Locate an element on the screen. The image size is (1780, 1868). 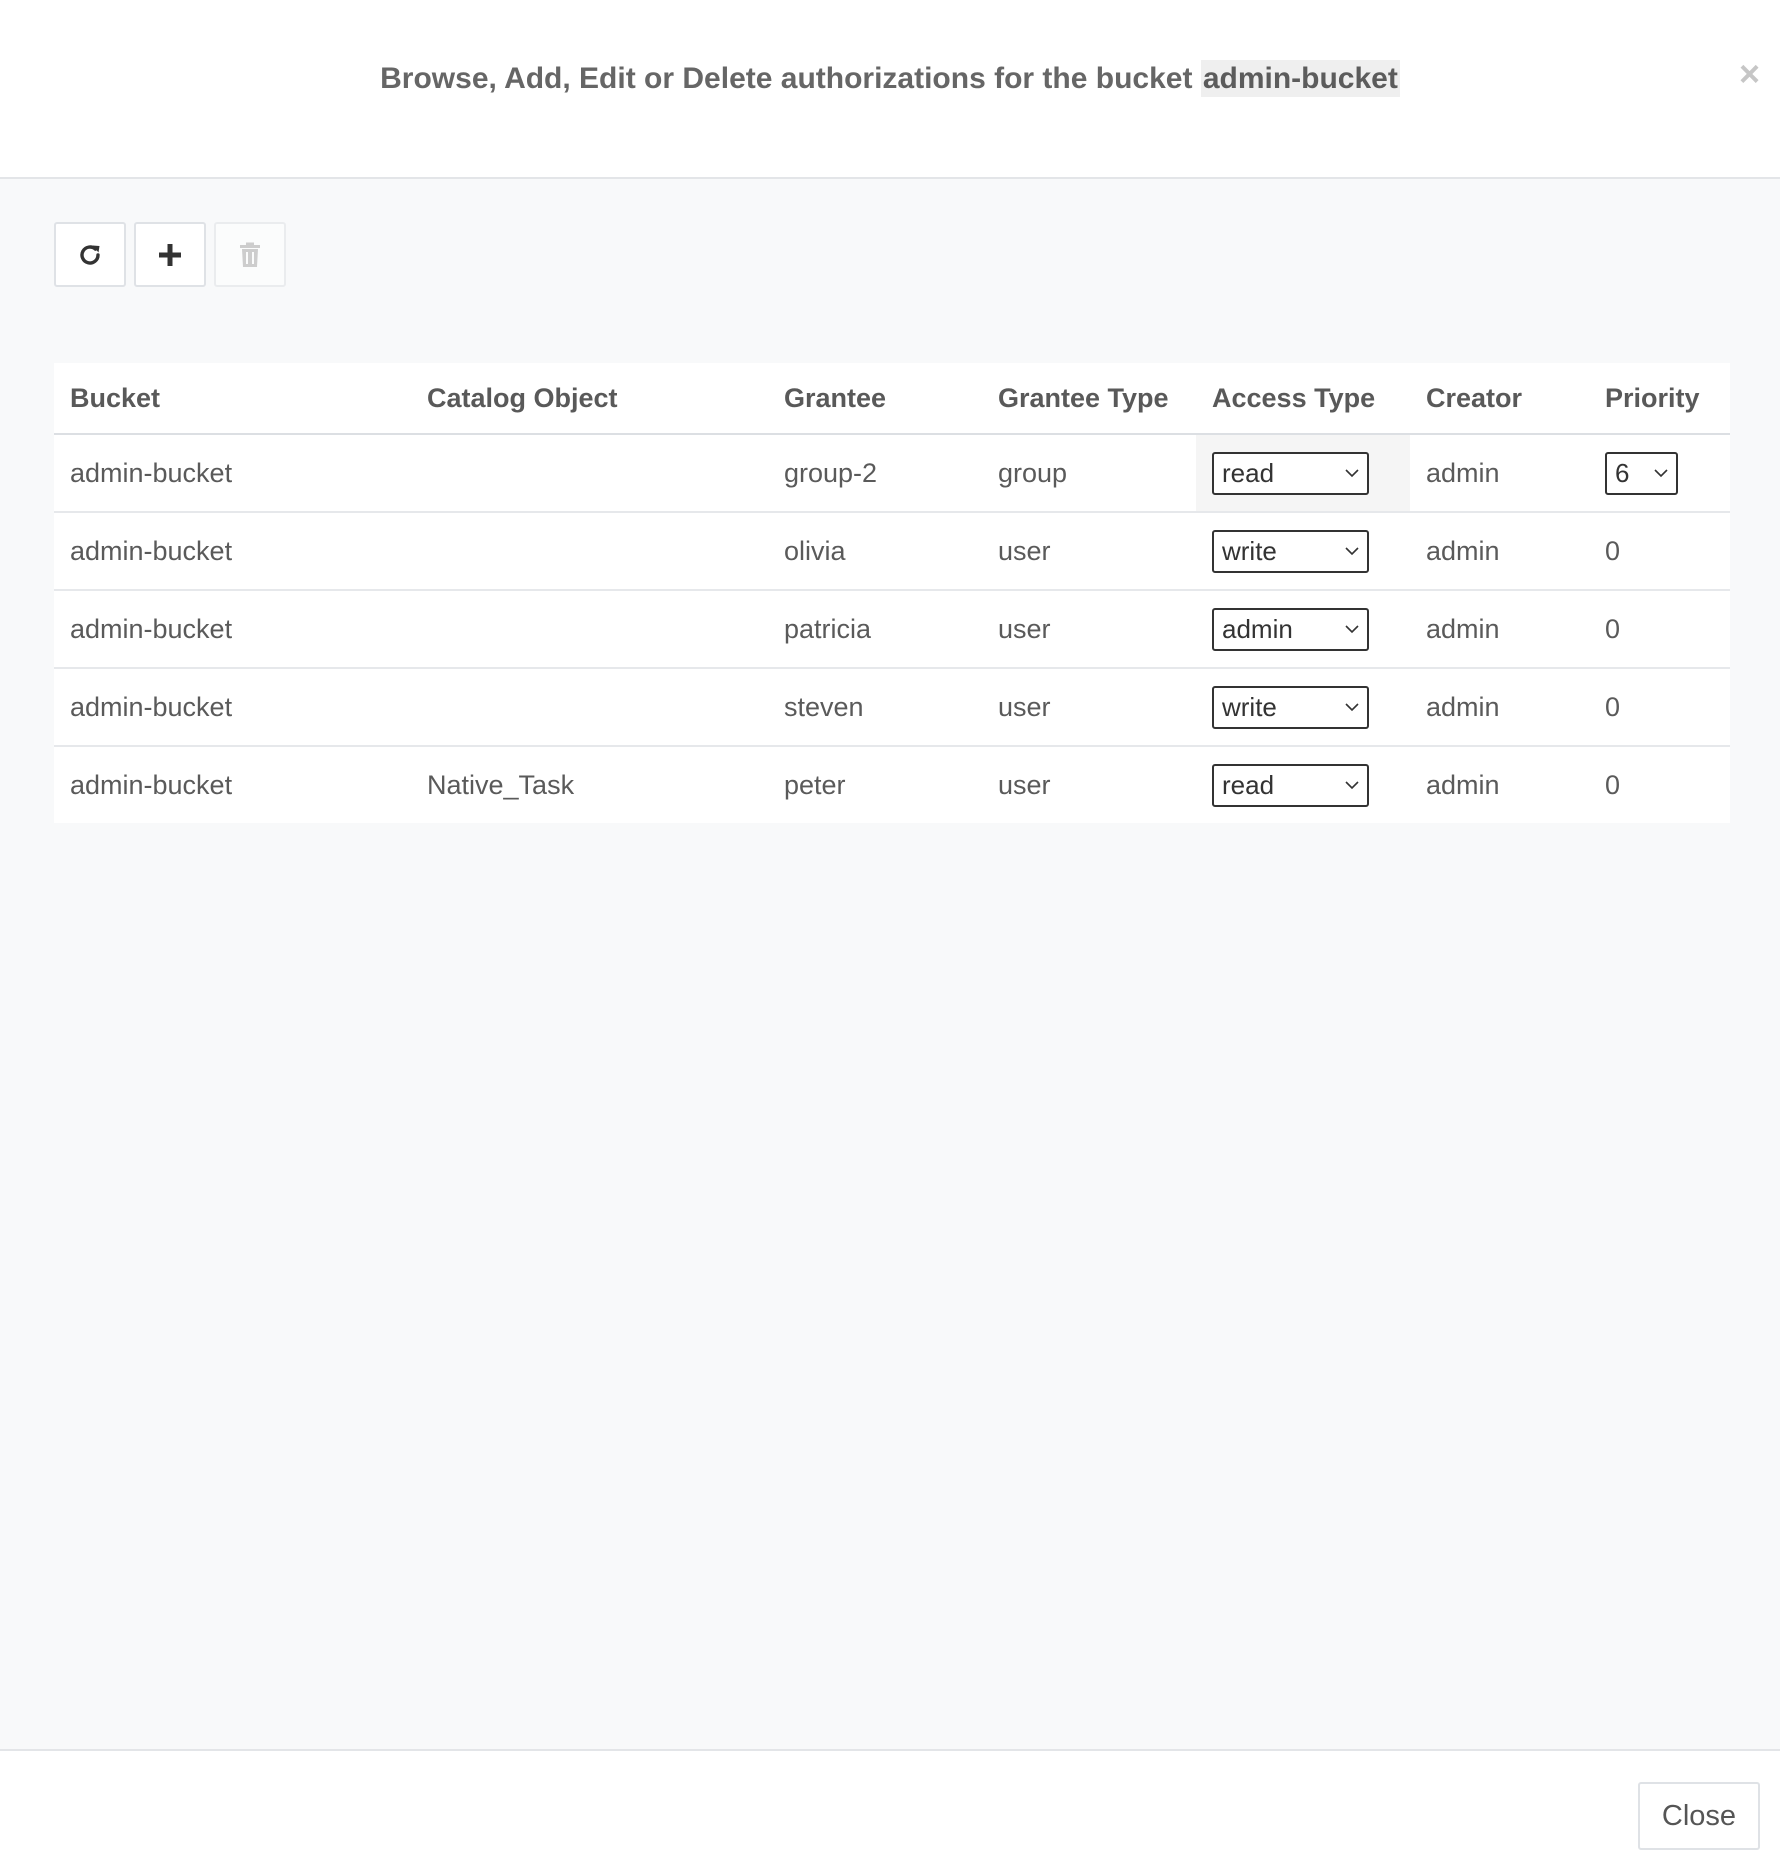
priority-select: 6 is located at coordinates (1641, 473).